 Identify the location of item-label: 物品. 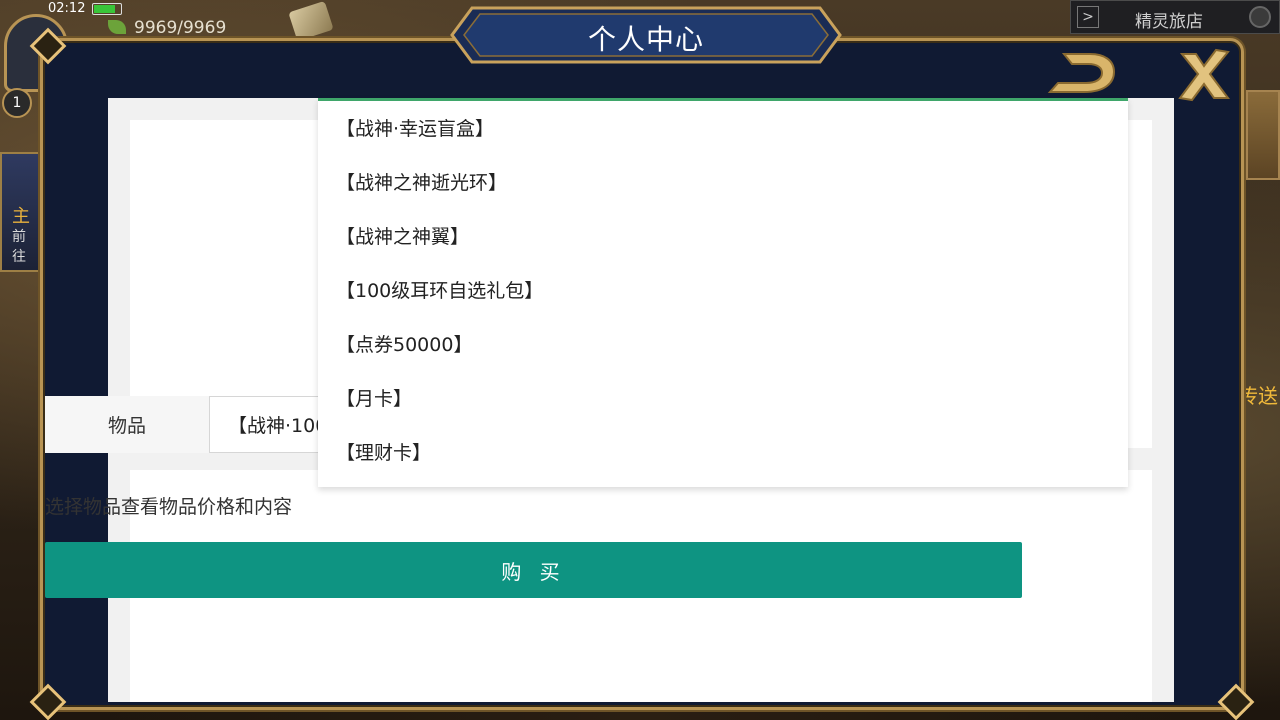
(127, 424).